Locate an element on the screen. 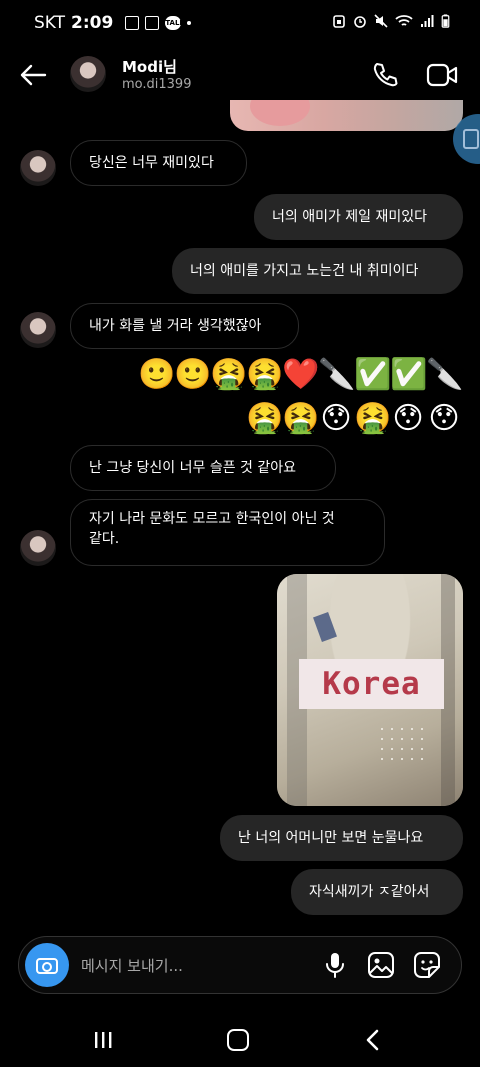 This screenshot has width=480, height=1067. chat-header: Modi님 mo.di1399 is located at coordinates (240, 76).